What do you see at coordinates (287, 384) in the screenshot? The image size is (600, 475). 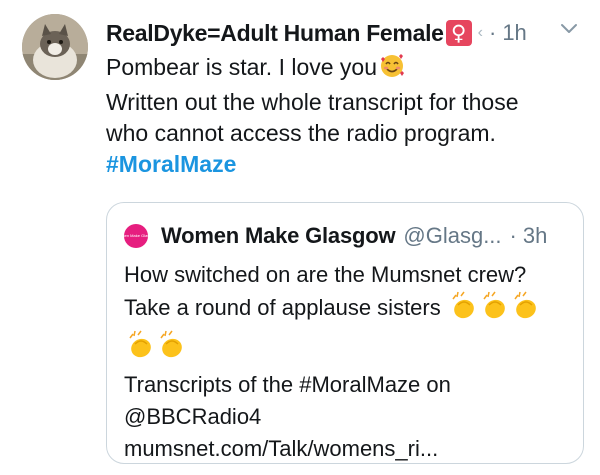 I see `quoted-text-line-4: Transcripts of the #MoralMaze on` at bounding box center [287, 384].